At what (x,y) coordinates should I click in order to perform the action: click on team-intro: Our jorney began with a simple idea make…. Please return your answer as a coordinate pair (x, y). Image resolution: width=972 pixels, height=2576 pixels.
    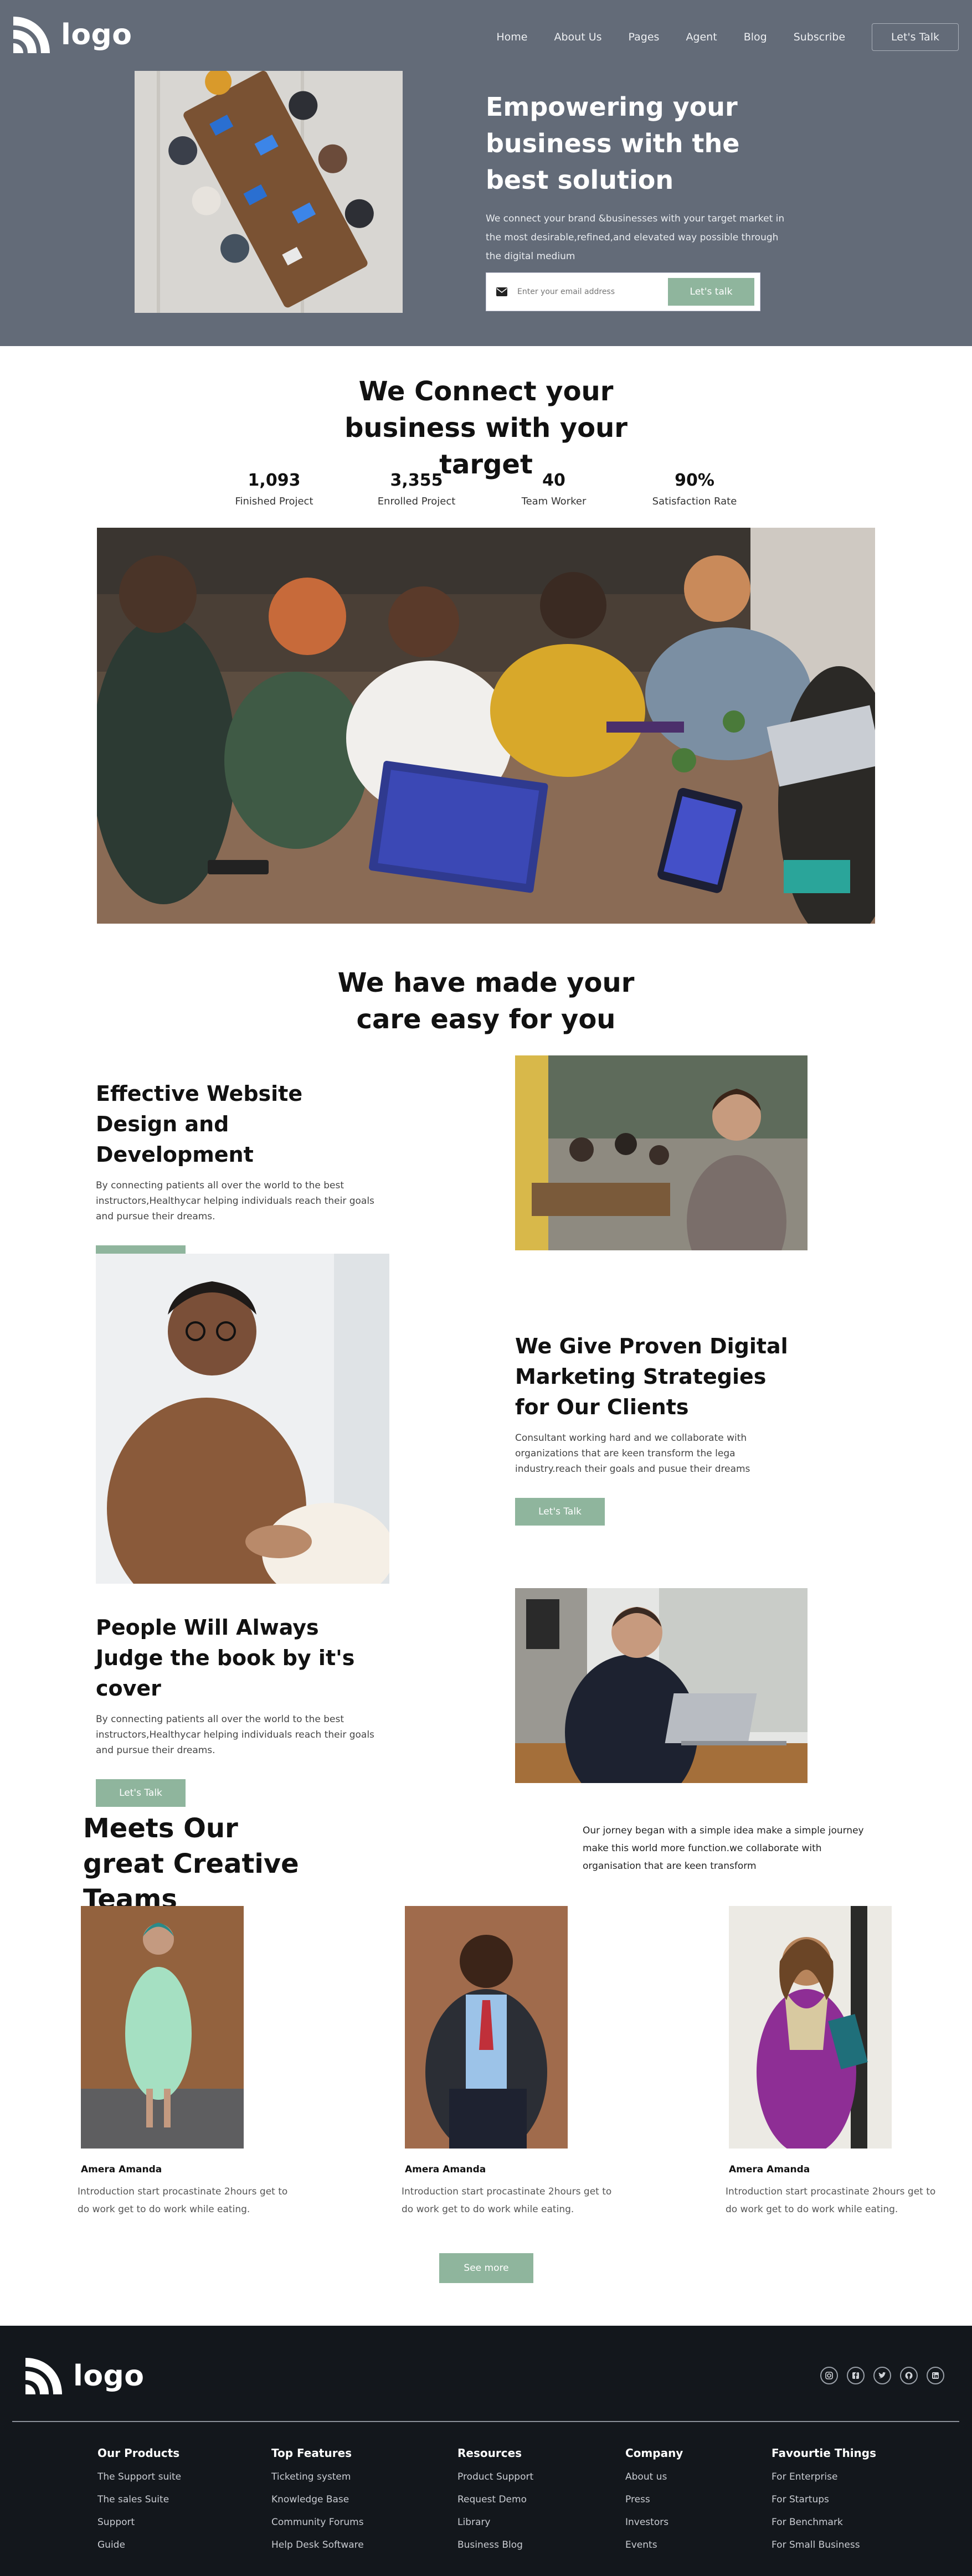
    Looking at the image, I should click on (724, 1848).